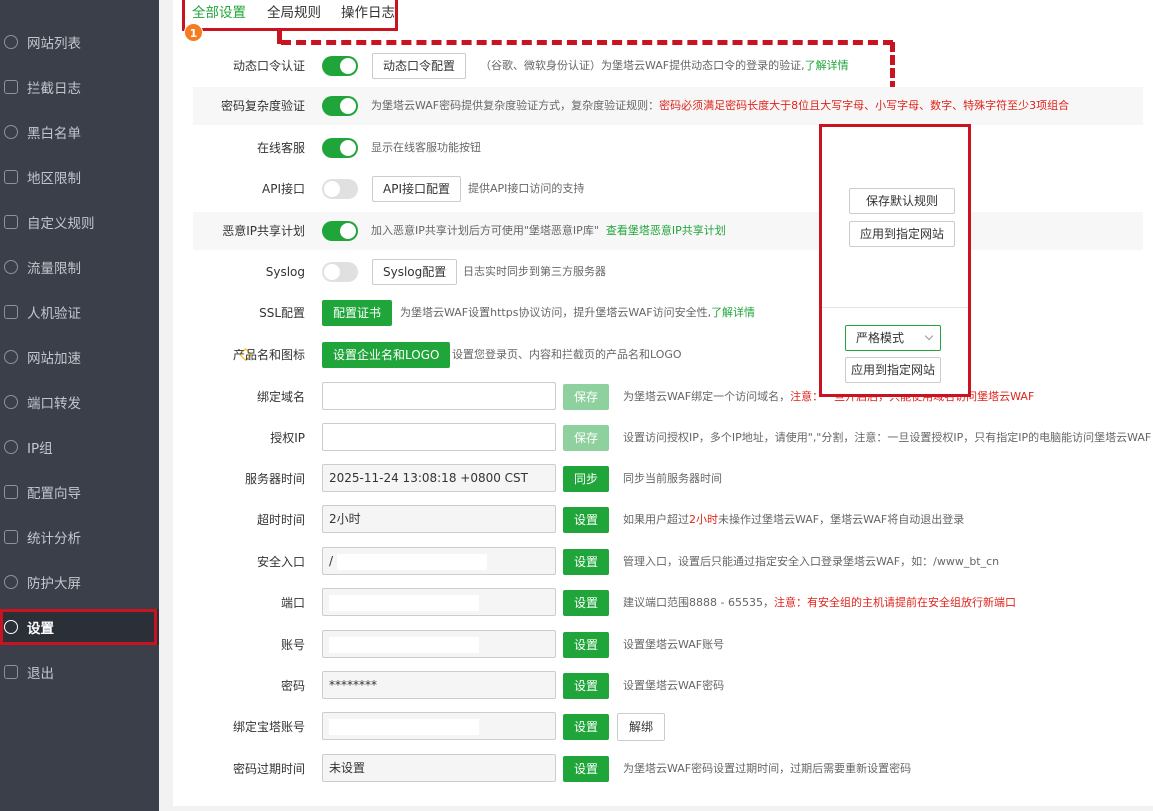 This screenshot has width=1153, height=811. Describe the element at coordinates (79, 311) in the screenshot. I see `sidebar-item-captcha: 人机验证` at that location.